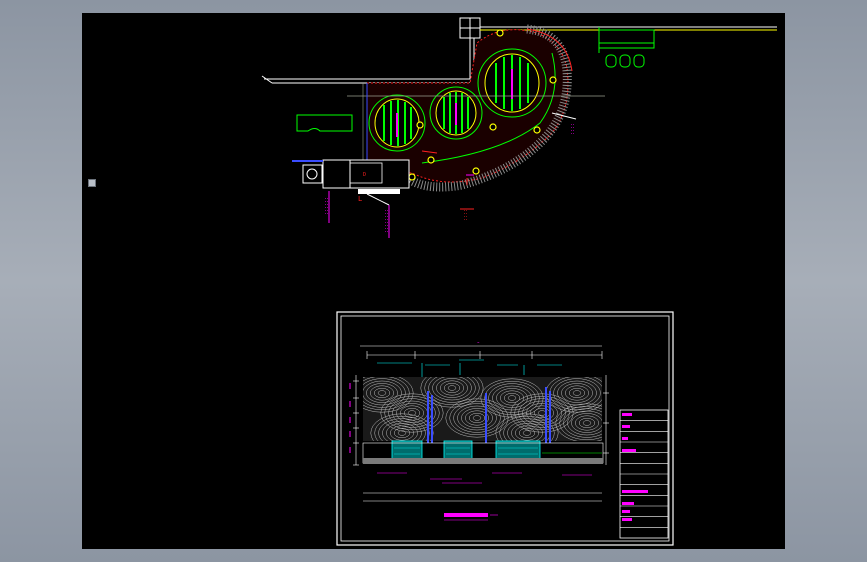  Describe the element at coordinates (483, 461) in the screenshot. I see `ground-base` at that location.